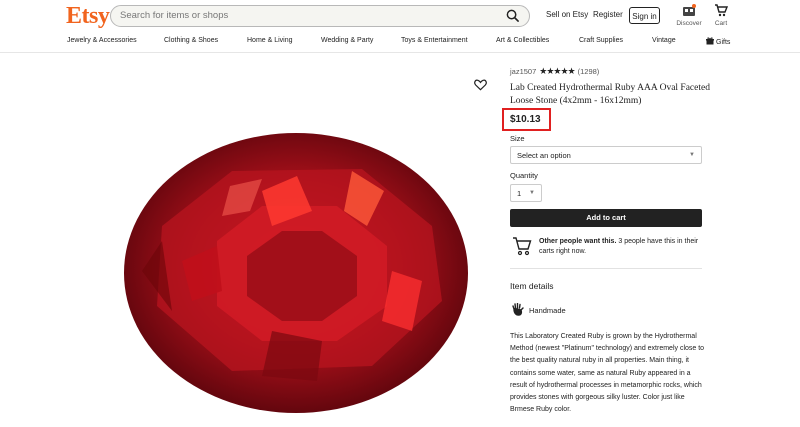  Describe the element at coordinates (608, 14) in the screenshot. I see `register-link: Register` at that location.